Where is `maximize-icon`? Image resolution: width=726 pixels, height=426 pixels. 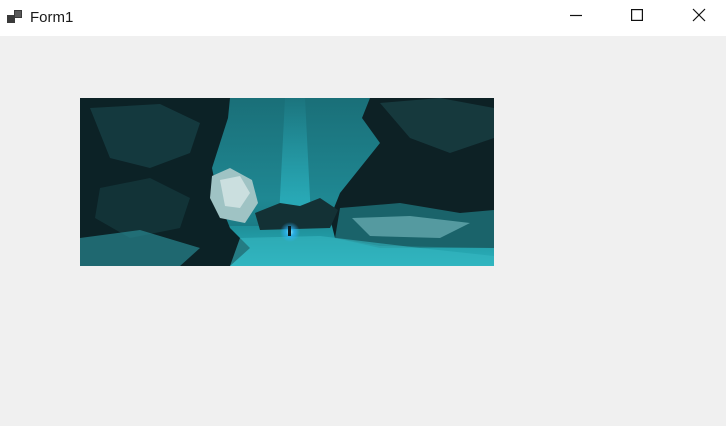 maximize-icon is located at coordinates (637, 17).